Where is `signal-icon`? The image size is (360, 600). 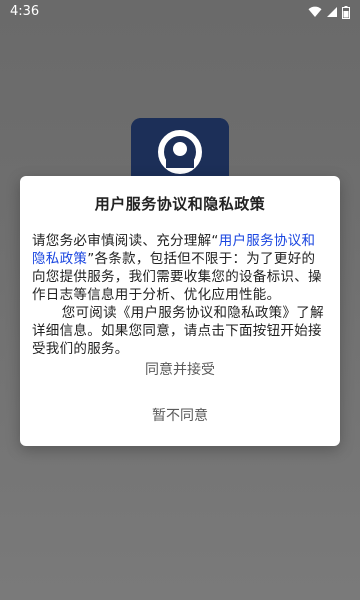
signal-icon is located at coordinates (332, 12).